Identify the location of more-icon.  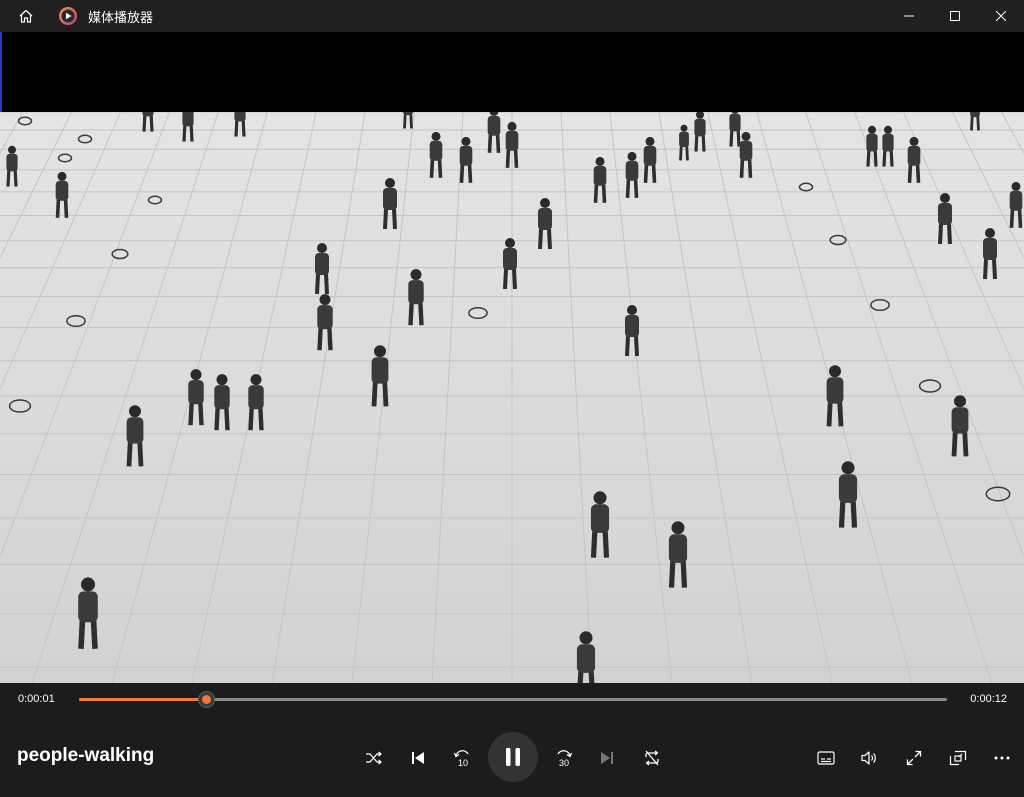
(1002, 758).